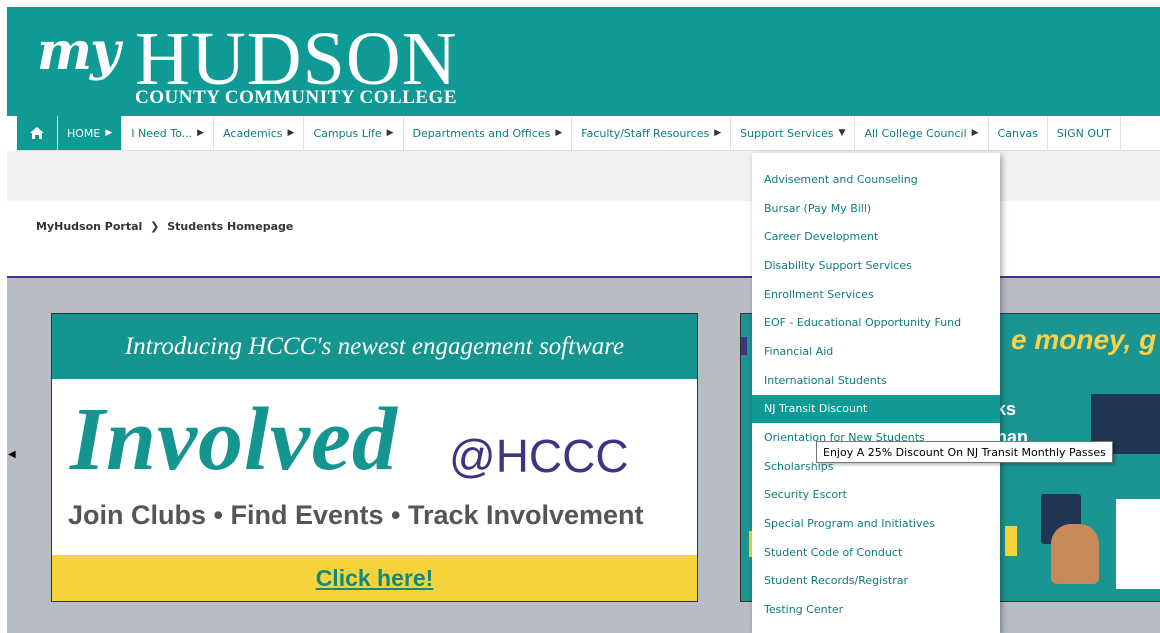 The height and width of the screenshot is (633, 1160). What do you see at coordinates (876, 552) in the screenshot?
I see `dropdown-item: Student Code of Conduct` at bounding box center [876, 552].